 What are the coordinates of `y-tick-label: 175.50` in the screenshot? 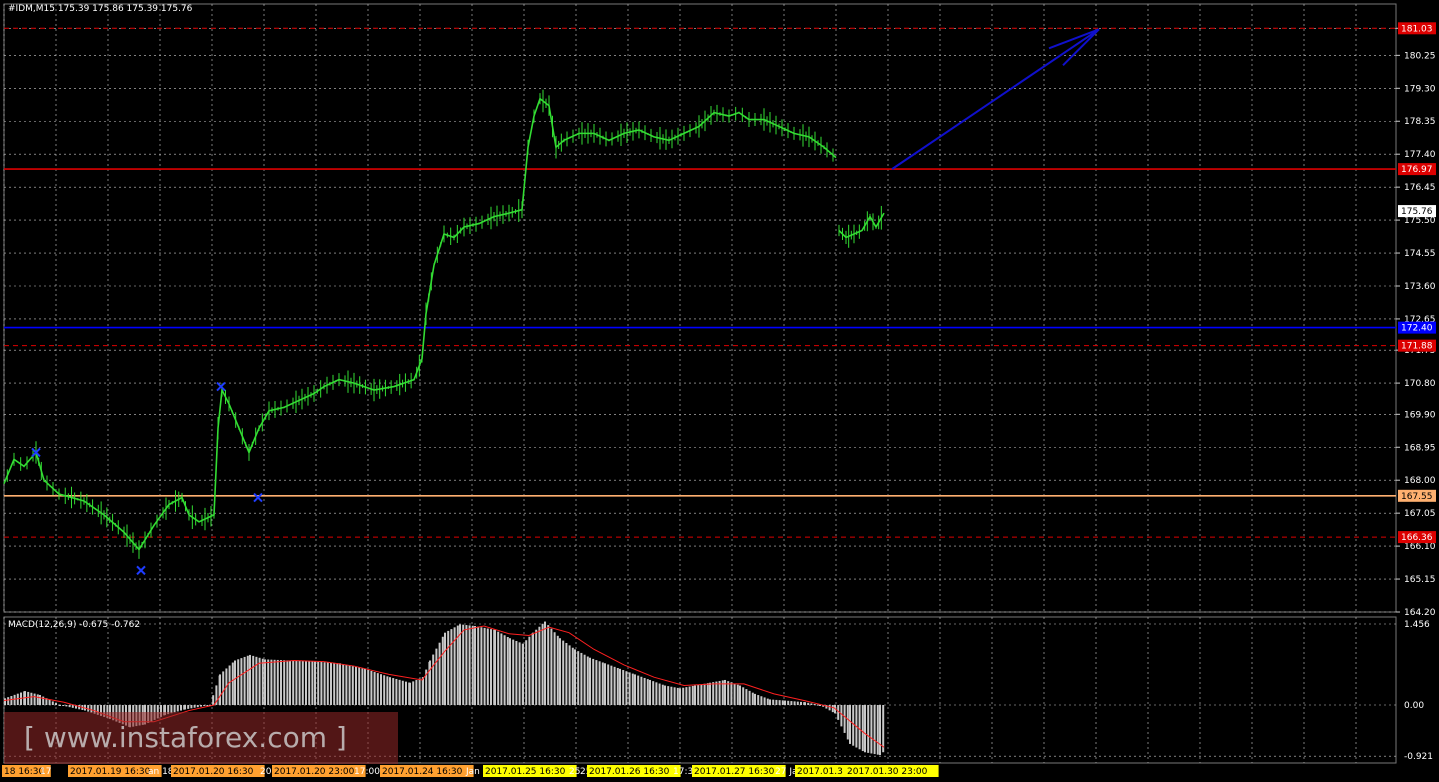 It's located at (1420, 221).